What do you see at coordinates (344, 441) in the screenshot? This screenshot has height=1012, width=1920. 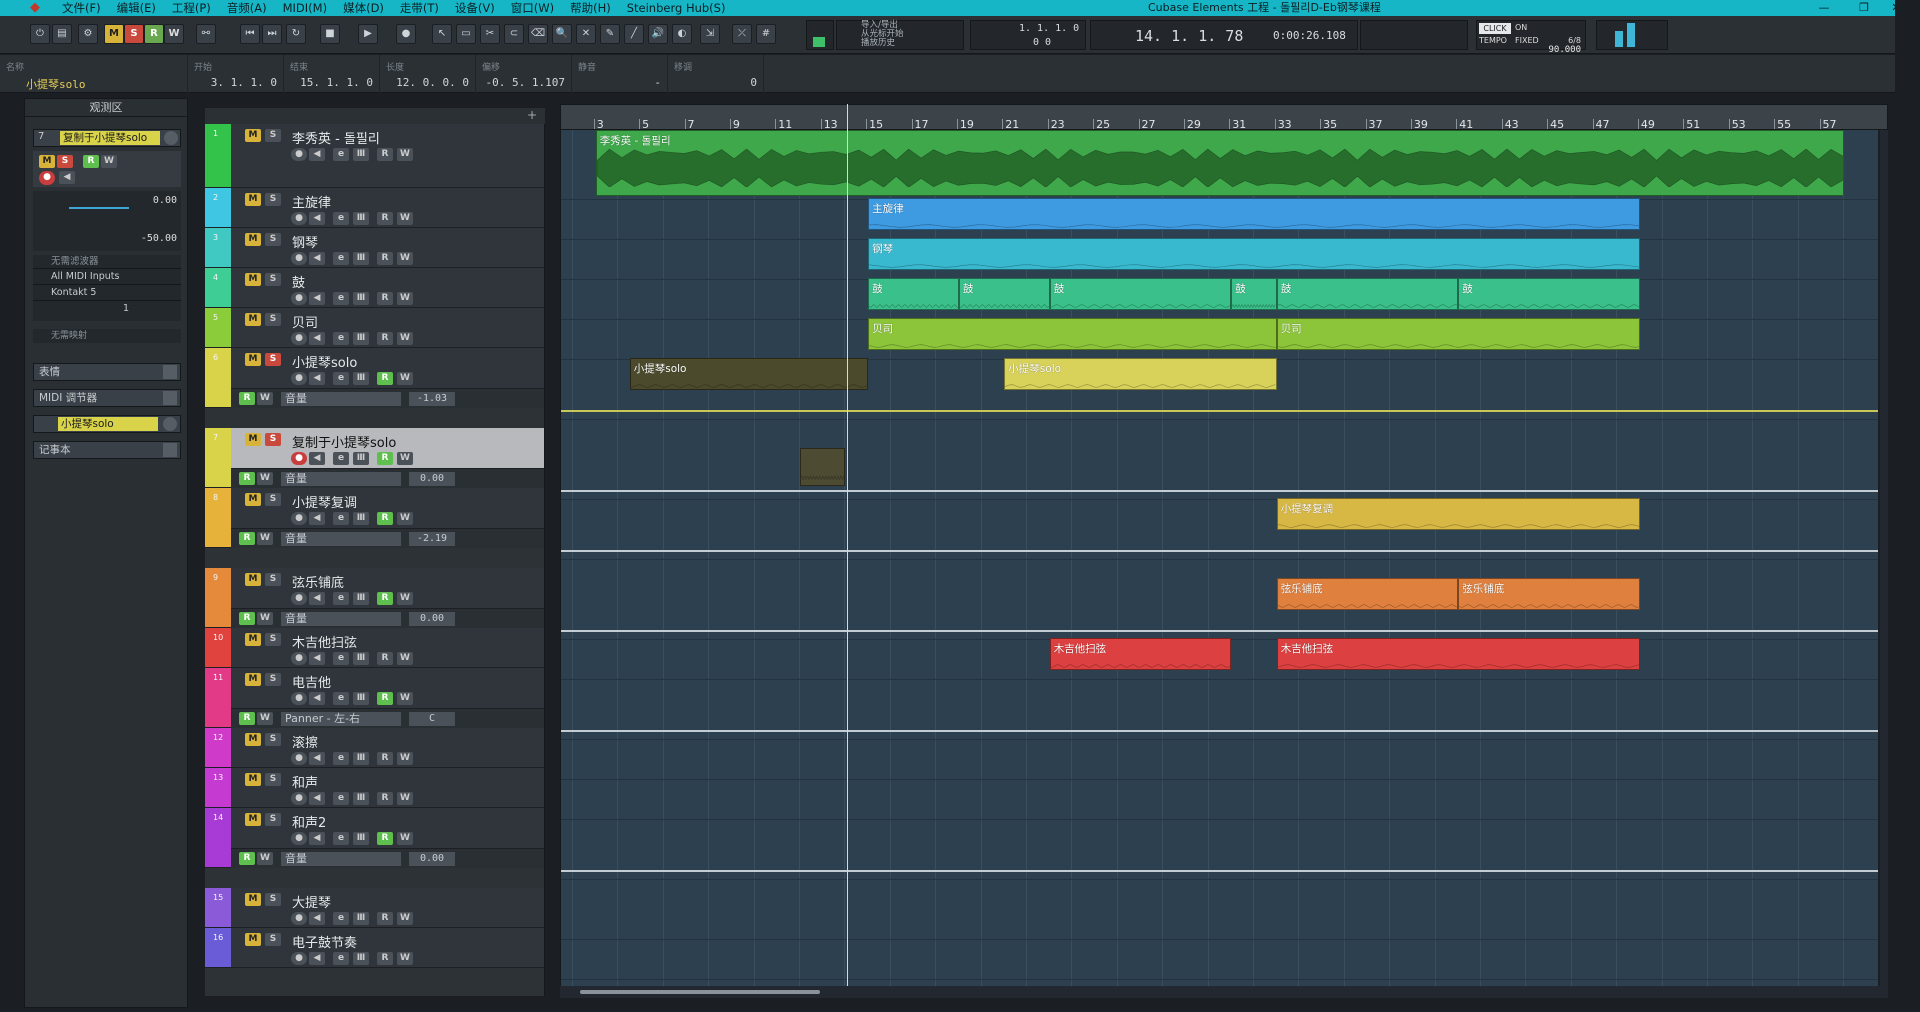 I see `track-name: 复制于小提琴solo` at bounding box center [344, 441].